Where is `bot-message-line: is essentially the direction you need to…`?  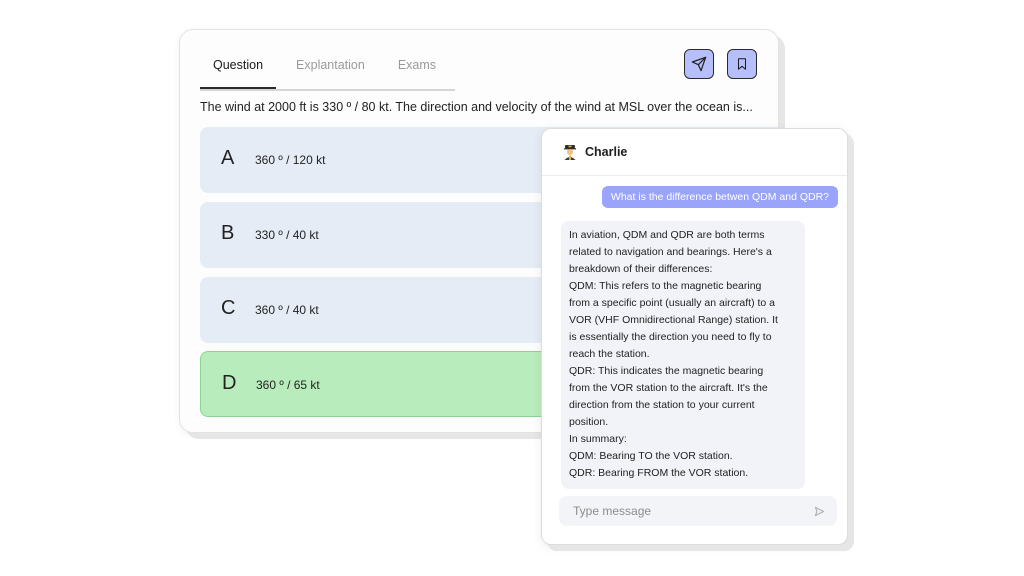
bot-message-line: is essentially the direction you need to… is located at coordinates (670, 337).